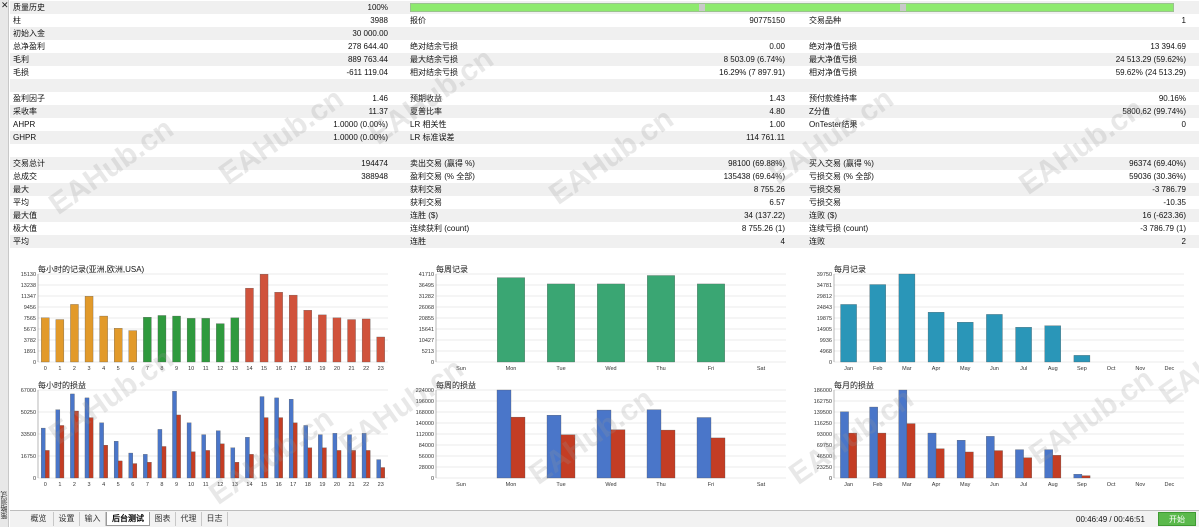  I want to click on x-tick-label: 7, so click(147, 369).